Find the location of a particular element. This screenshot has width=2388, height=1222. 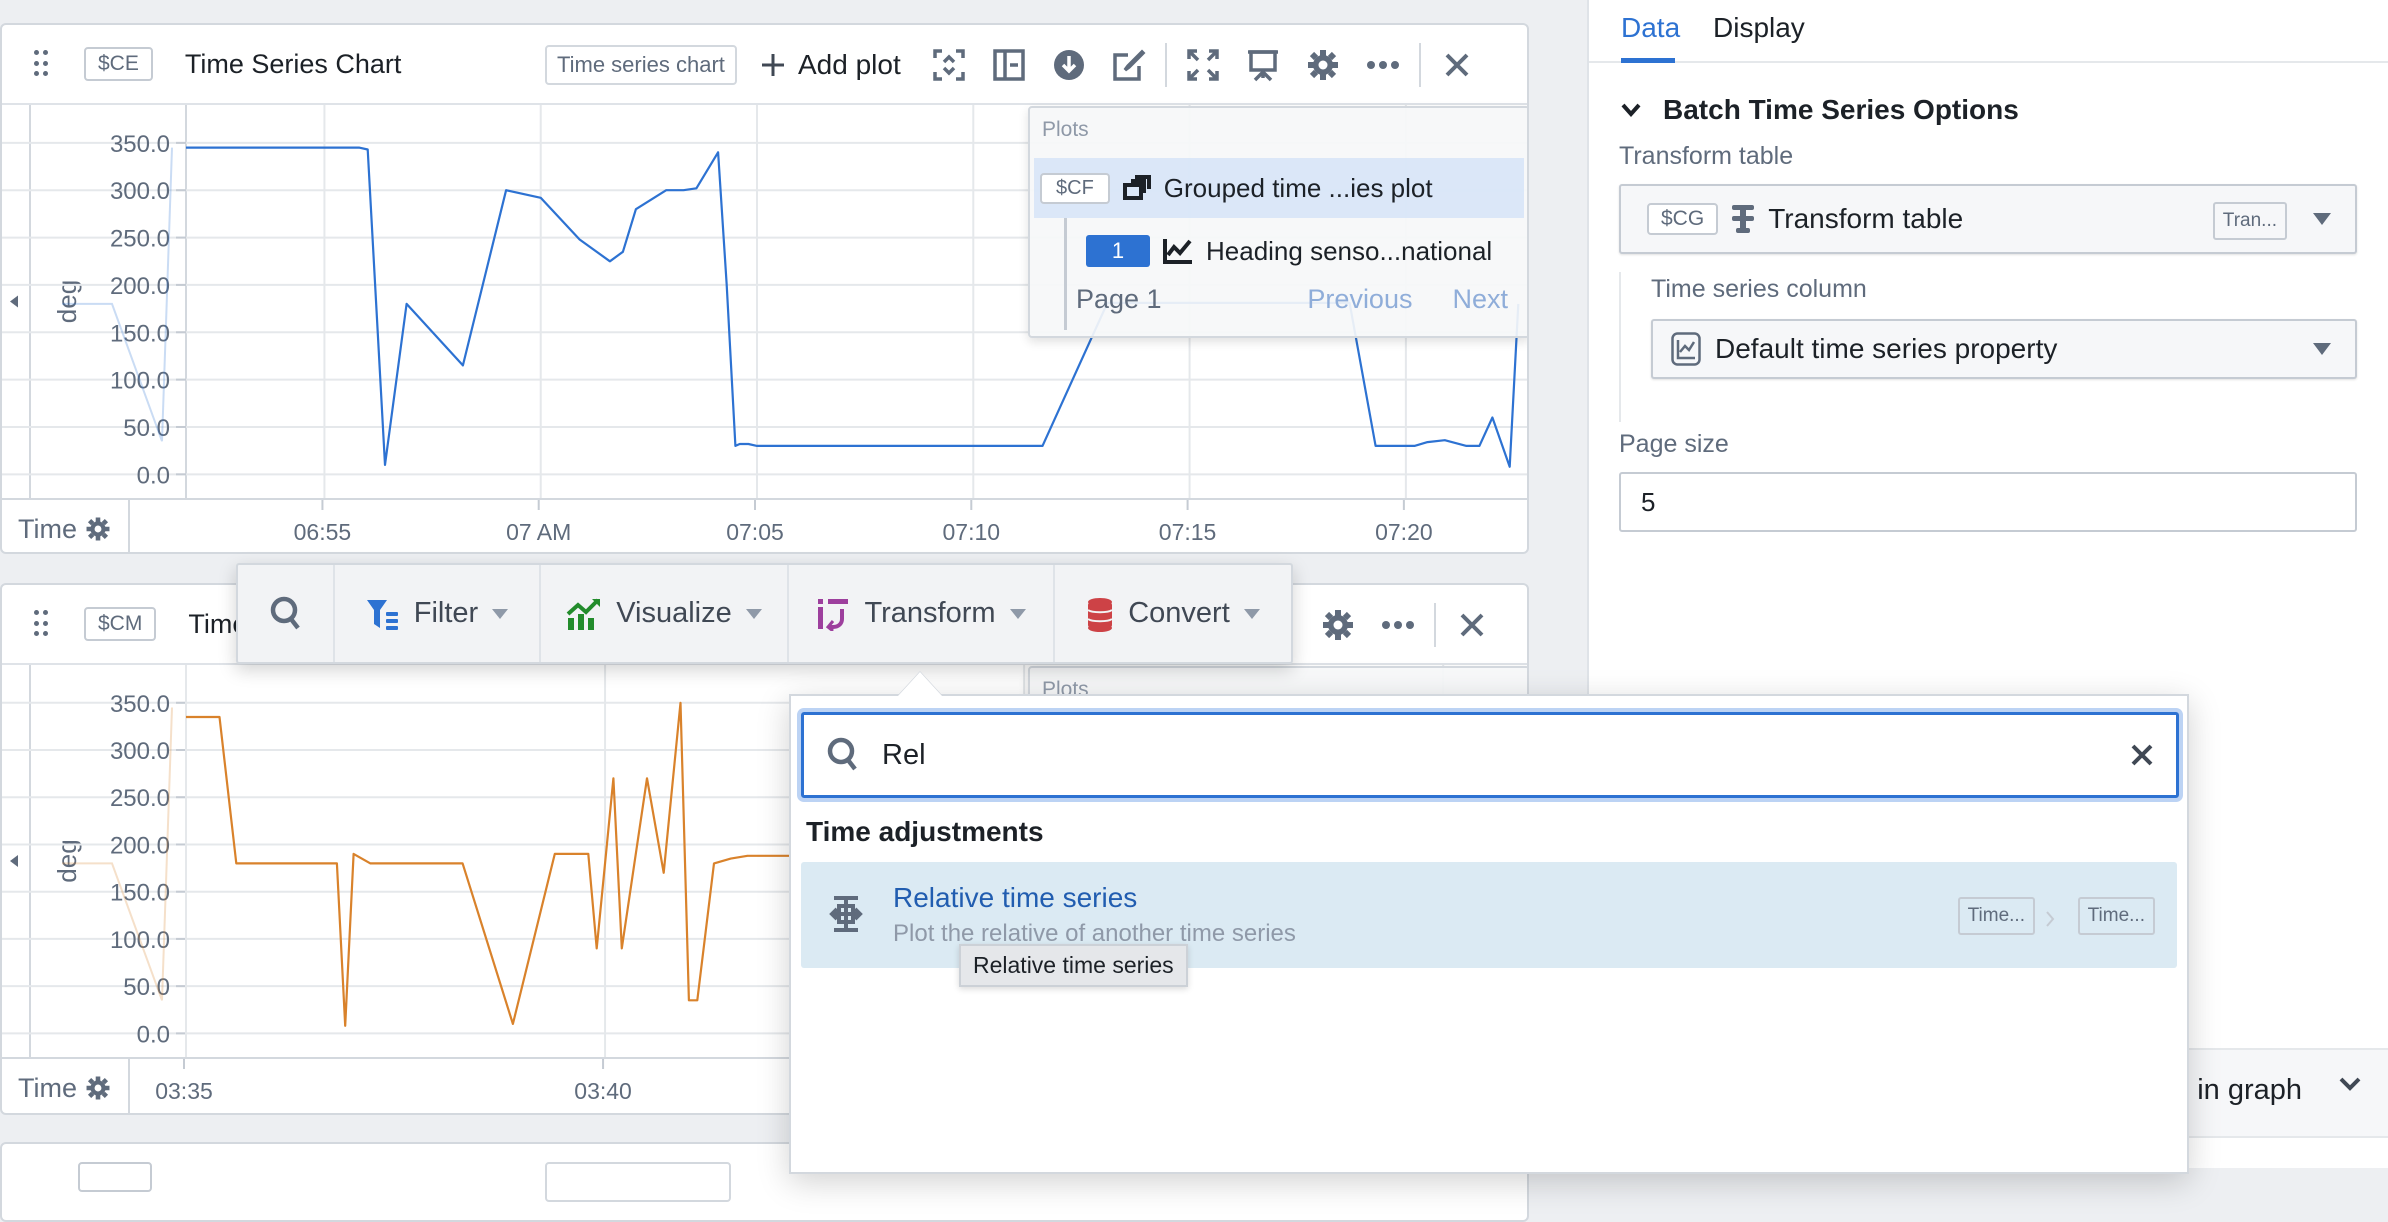

page-size-input: 5 is located at coordinates (1988, 502).